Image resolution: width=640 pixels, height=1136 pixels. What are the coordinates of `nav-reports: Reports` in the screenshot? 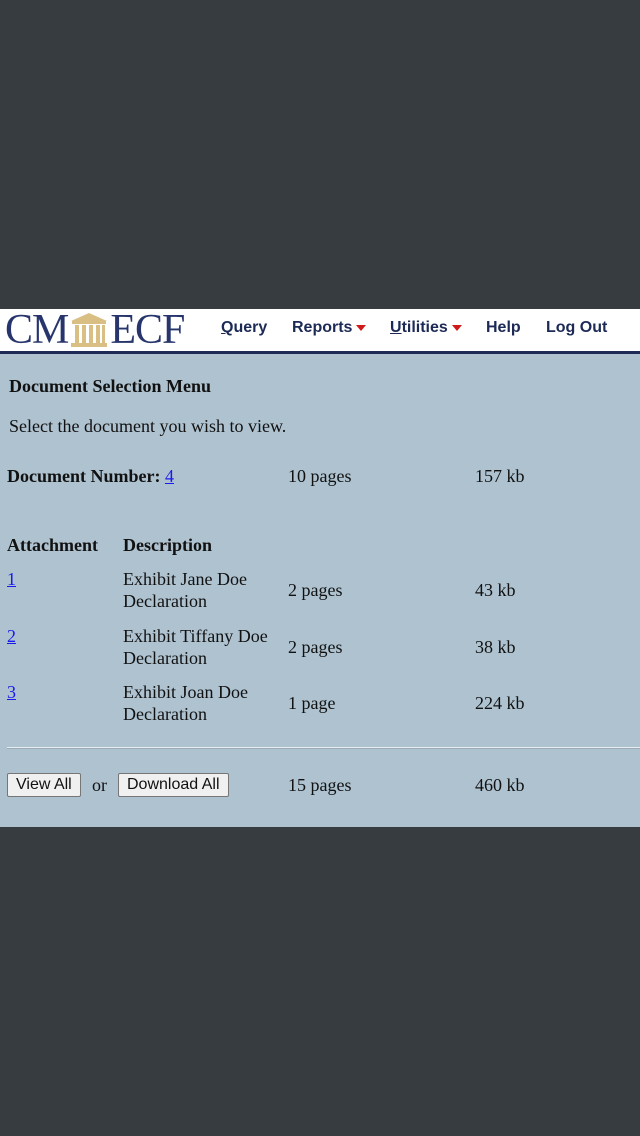 It's located at (329, 328).